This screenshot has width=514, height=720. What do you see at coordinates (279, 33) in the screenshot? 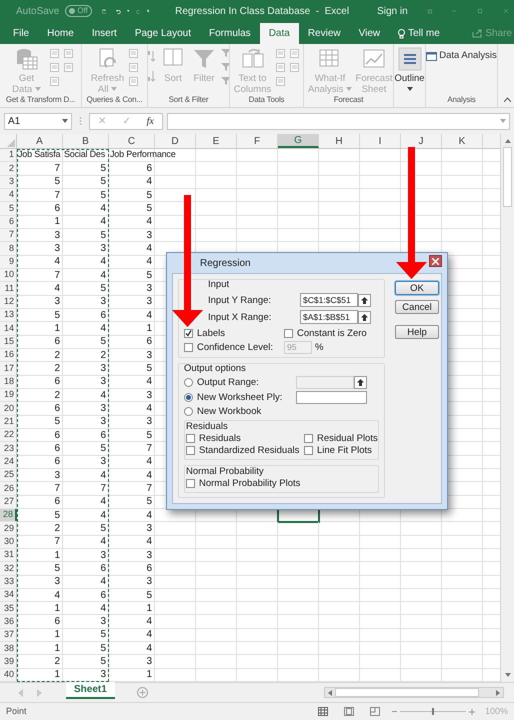
I see `ribbon-tab: Data` at bounding box center [279, 33].